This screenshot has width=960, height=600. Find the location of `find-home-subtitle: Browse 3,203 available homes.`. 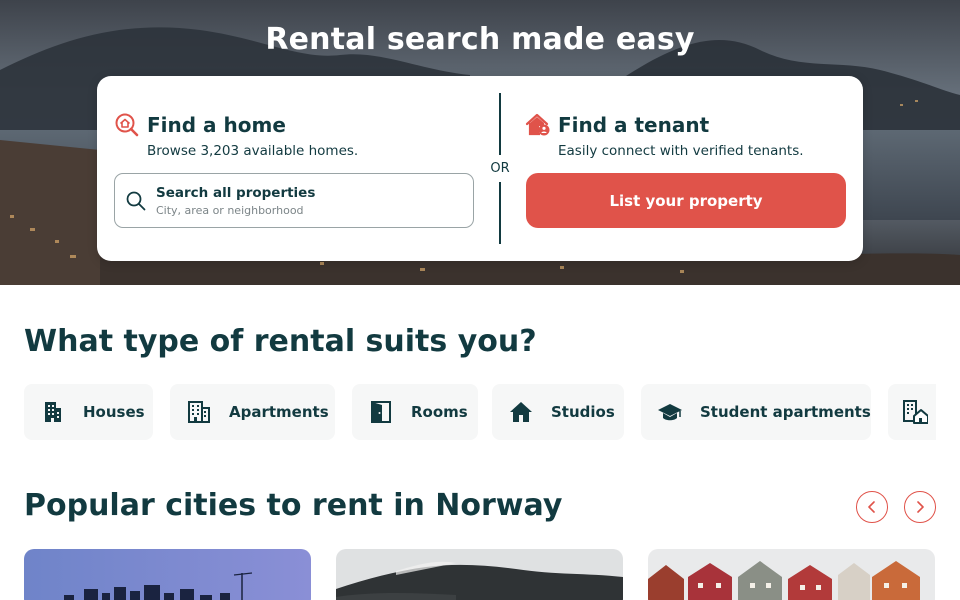

find-home-subtitle: Browse 3,203 available homes. is located at coordinates (253, 151).